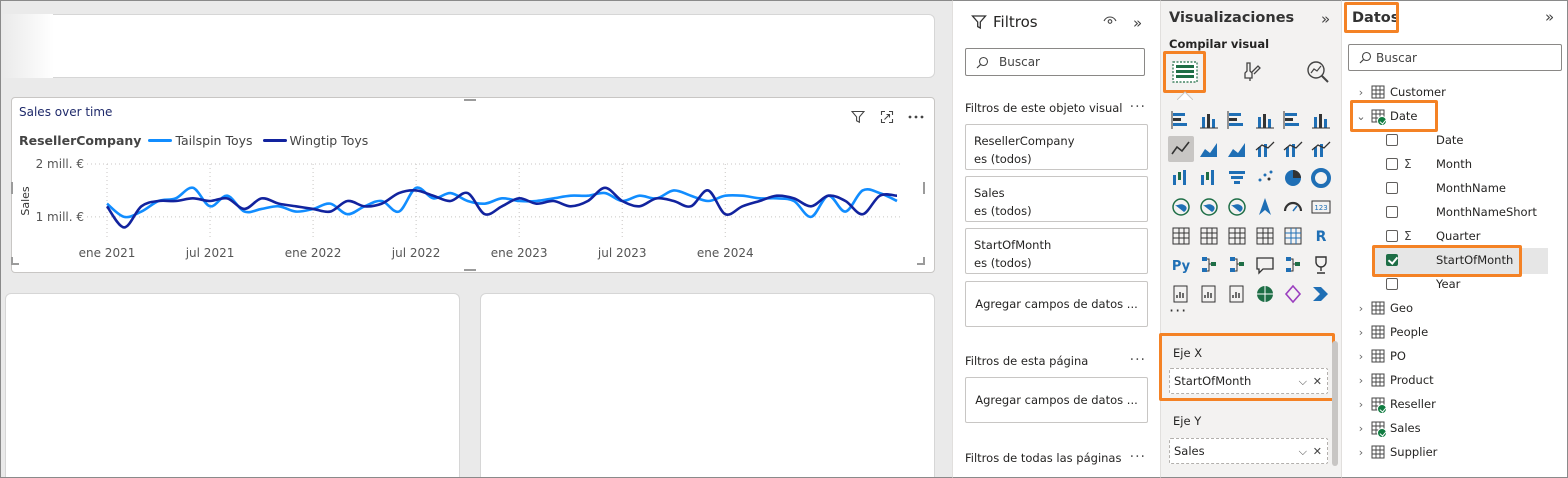  Describe the element at coordinates (494, 46) in the screenshot. I see `top-visual-card` at that location.